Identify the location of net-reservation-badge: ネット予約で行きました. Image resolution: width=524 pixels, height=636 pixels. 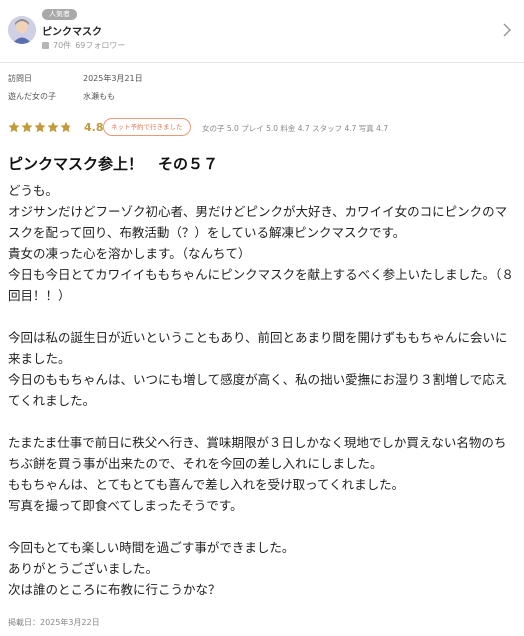
(147, 127).